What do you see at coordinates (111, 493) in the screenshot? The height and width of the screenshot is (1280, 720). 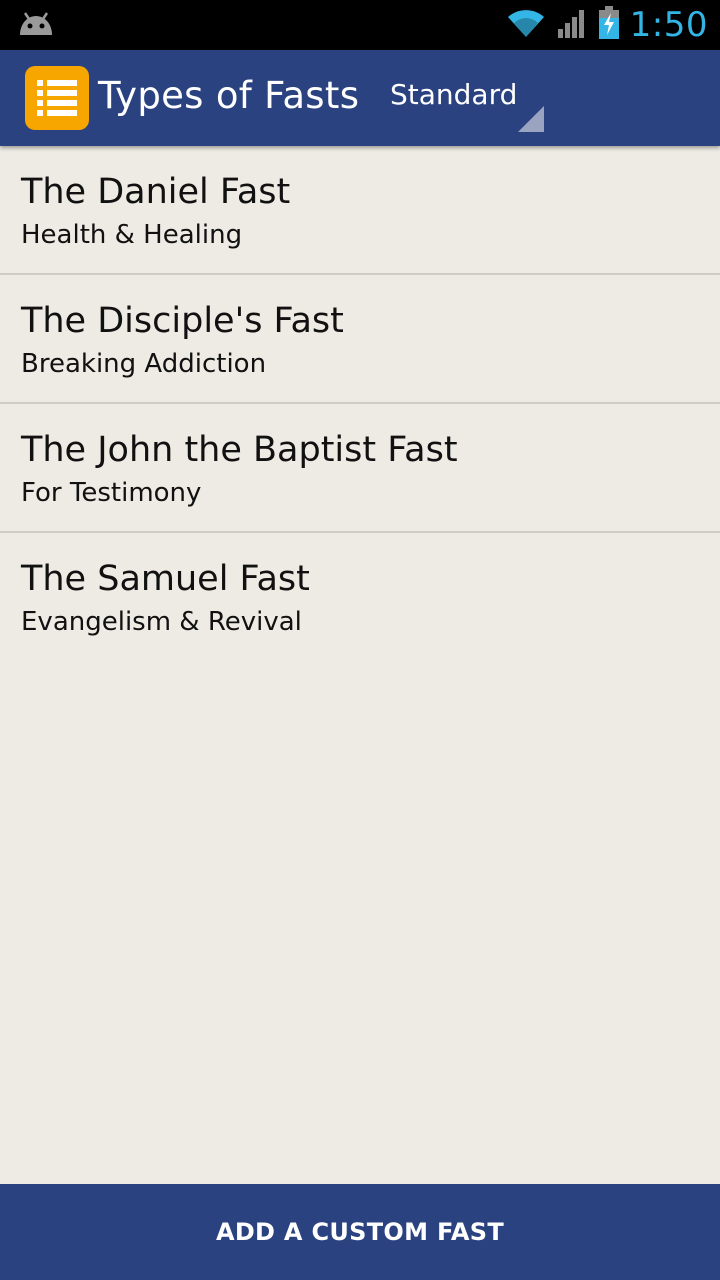 I see `list-item-subtitle: For Testimony` at bounding box center [111, 493].